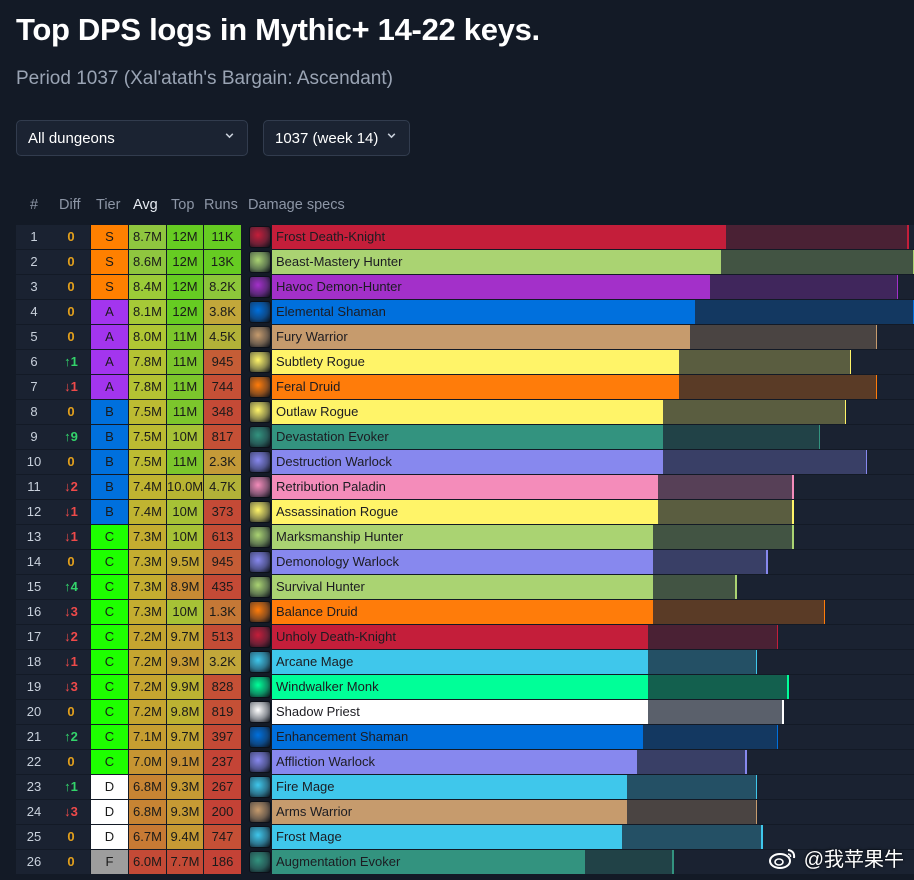 The image size is (914, 880). Describe the element at coordinates (593, 587) in the screenshot. I see `spec-bar: Survival Hunter` at that location.